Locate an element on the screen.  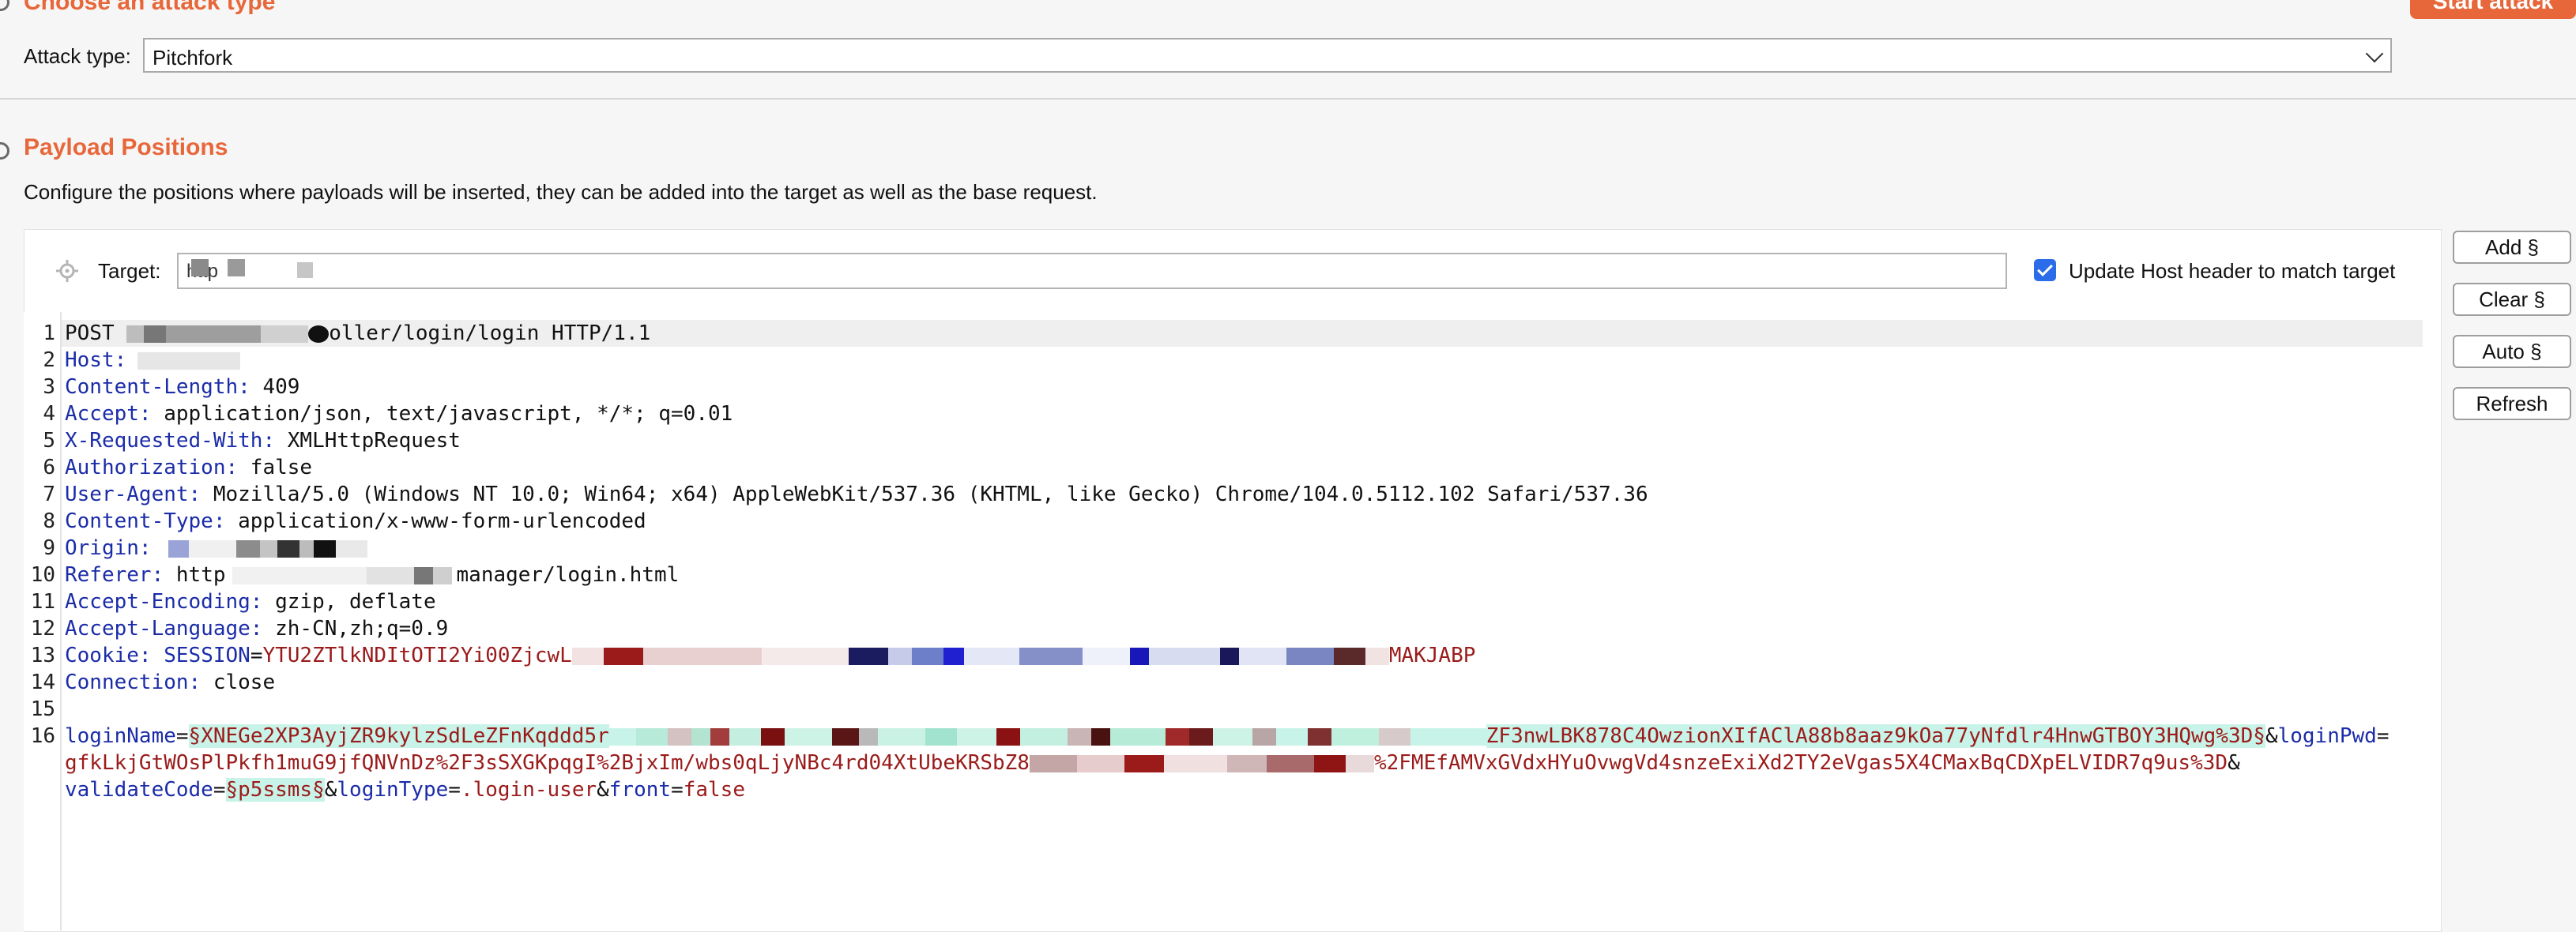
header-name: Accept-Encoding: is located at coordinates (164, 602).